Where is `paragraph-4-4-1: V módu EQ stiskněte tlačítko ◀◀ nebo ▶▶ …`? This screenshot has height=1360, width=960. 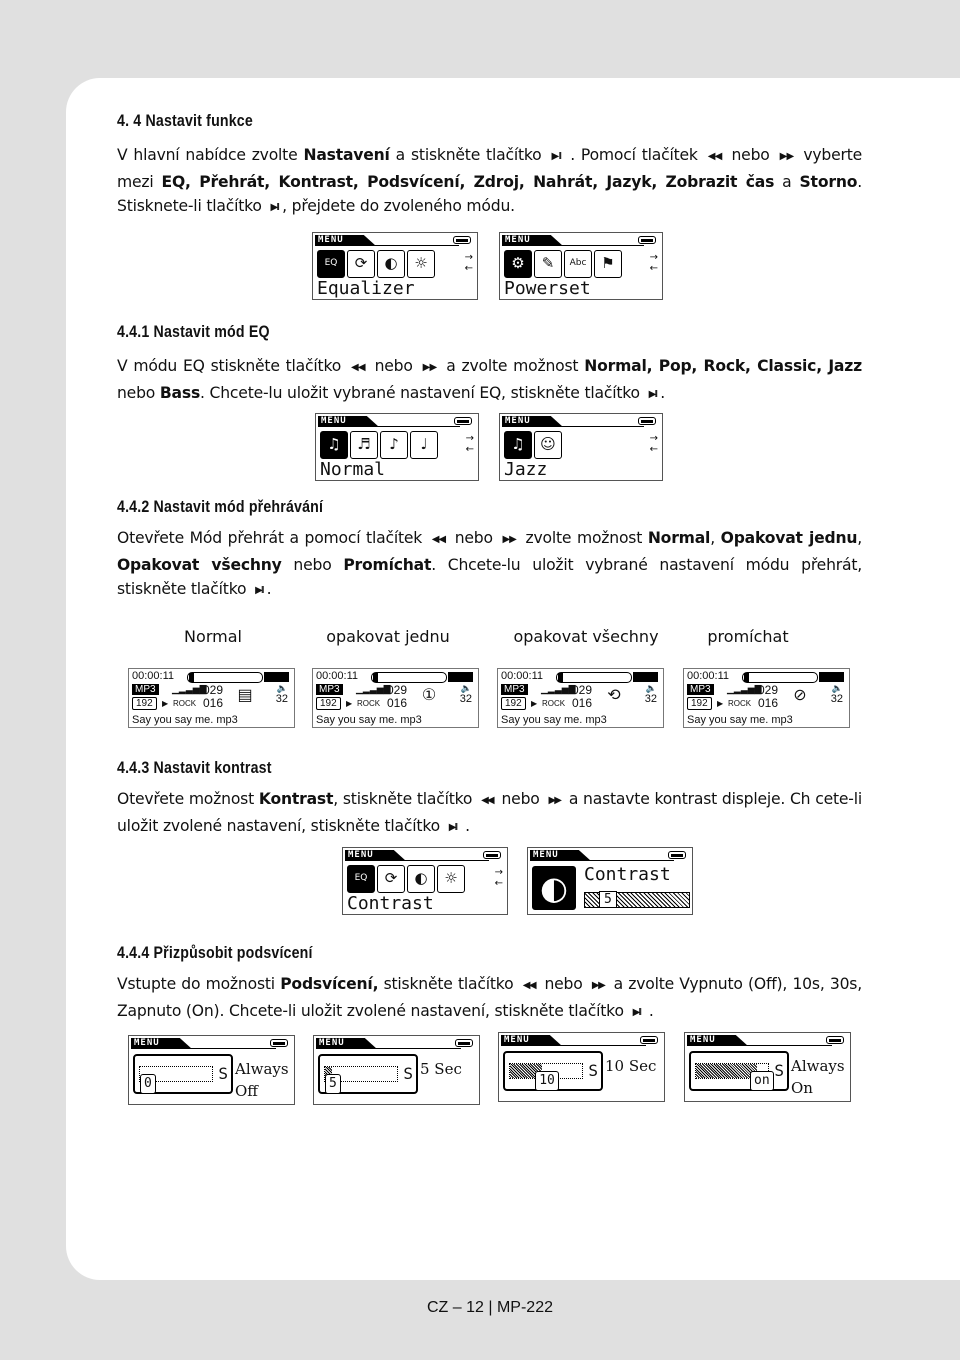 paragraph-4-4-1: V módu EQ stiskněte tlačítko ◀◀ nebo ▶▶ … is located at coordinates (489, 380).